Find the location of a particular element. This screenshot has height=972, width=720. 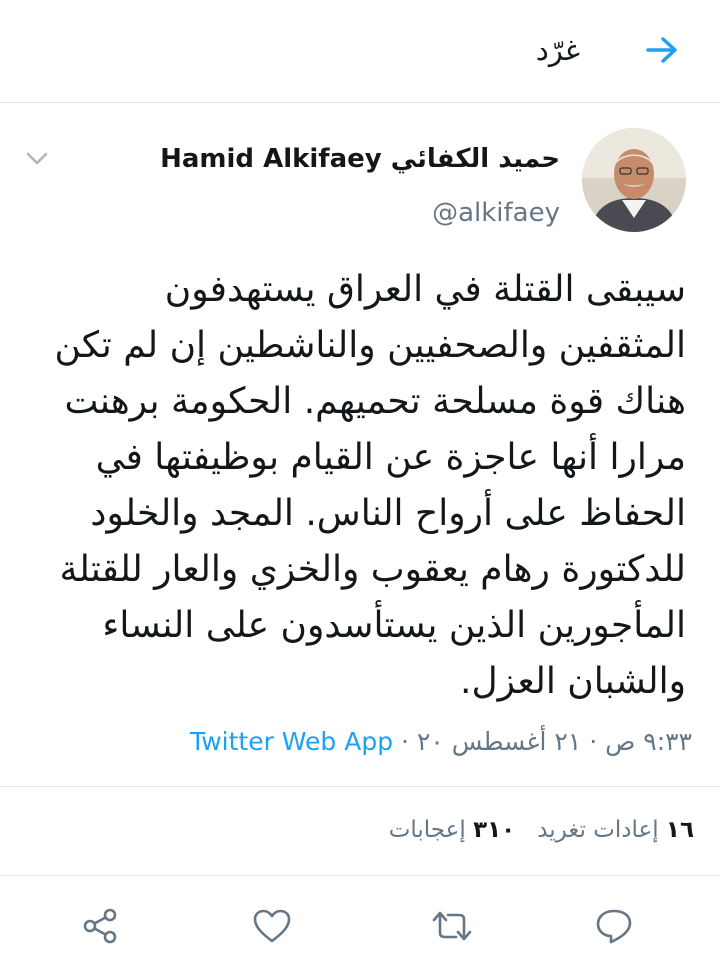

share-button is located at coordinates (100, 926).